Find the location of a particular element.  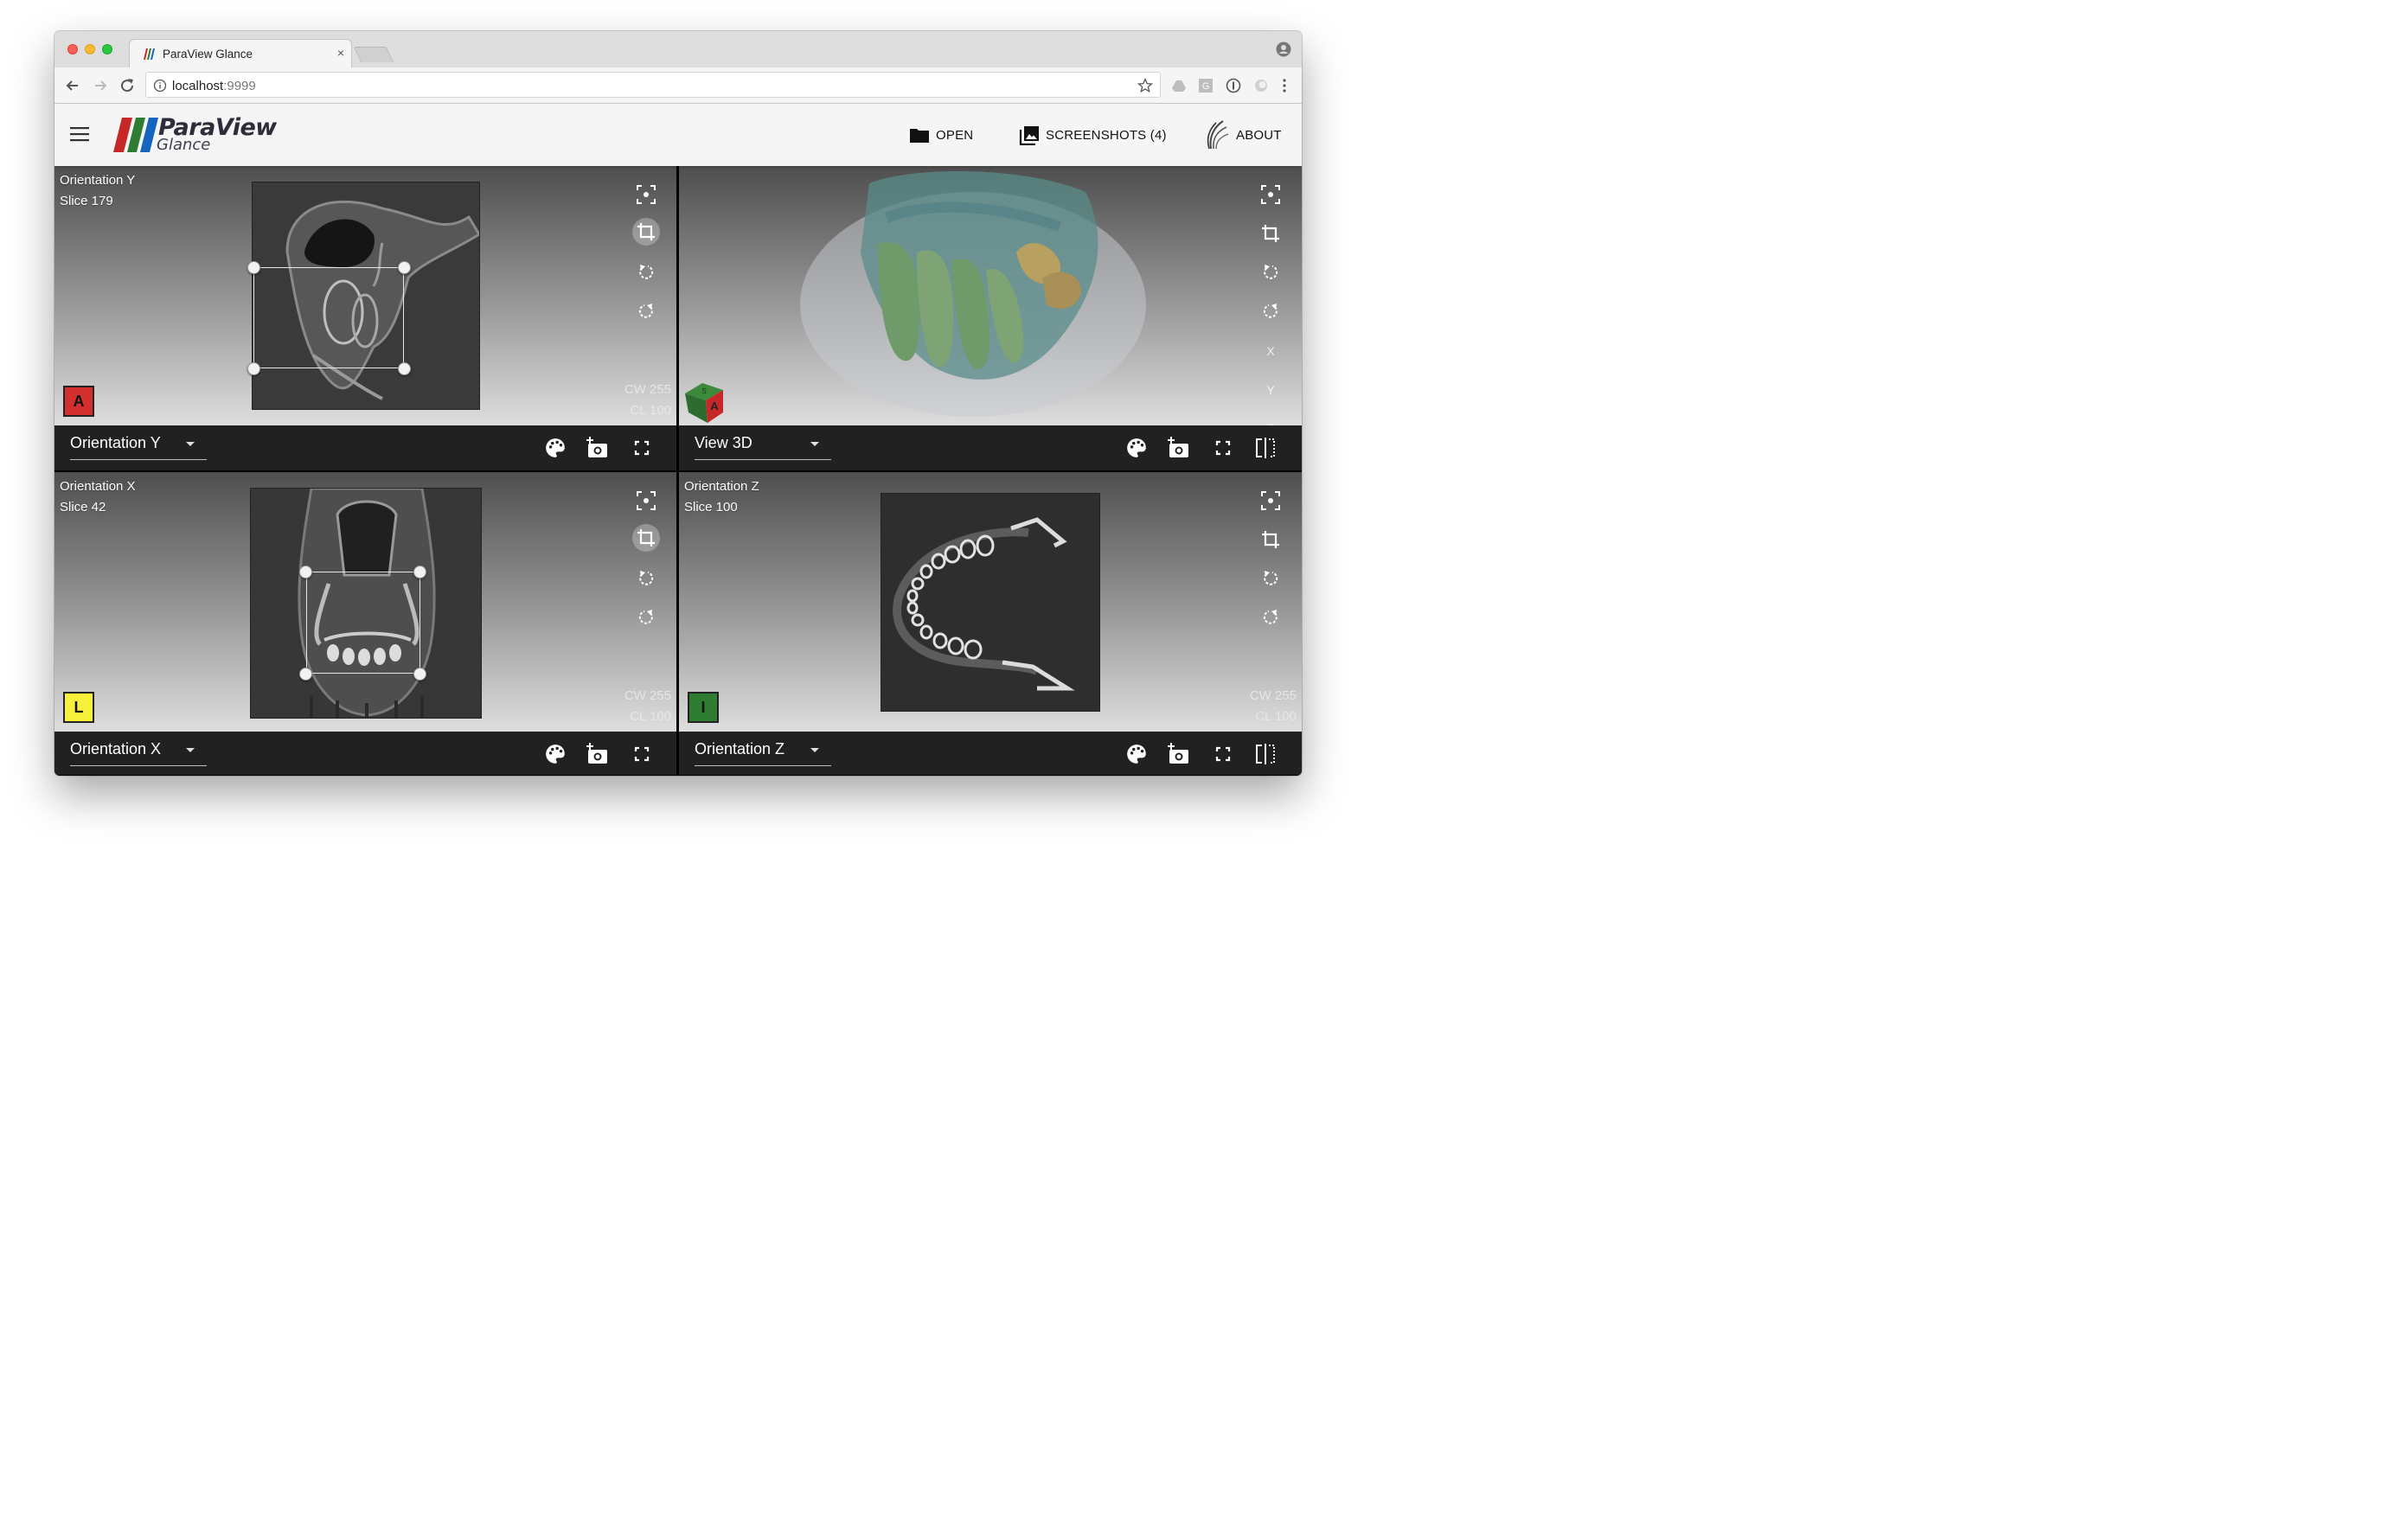

bookmark-star-icon is located at coordinates (1145, 85).